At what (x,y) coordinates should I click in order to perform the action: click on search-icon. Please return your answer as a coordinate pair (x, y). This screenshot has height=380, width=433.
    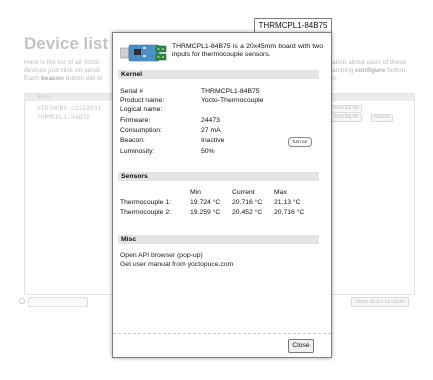
    Looking at the image, I should click on (22, 301).